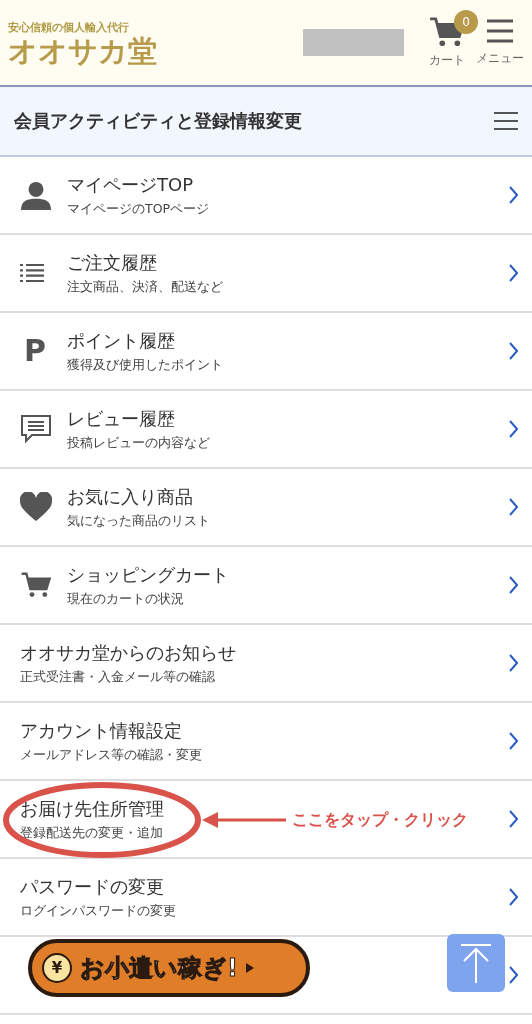 Image resolution: width=532 pixels, height=1024 pixels. What do you see at coordinates (57, 968) in the screenshot?
I see `yen-coin-icon: ¥` at bounding box center [57, 968].